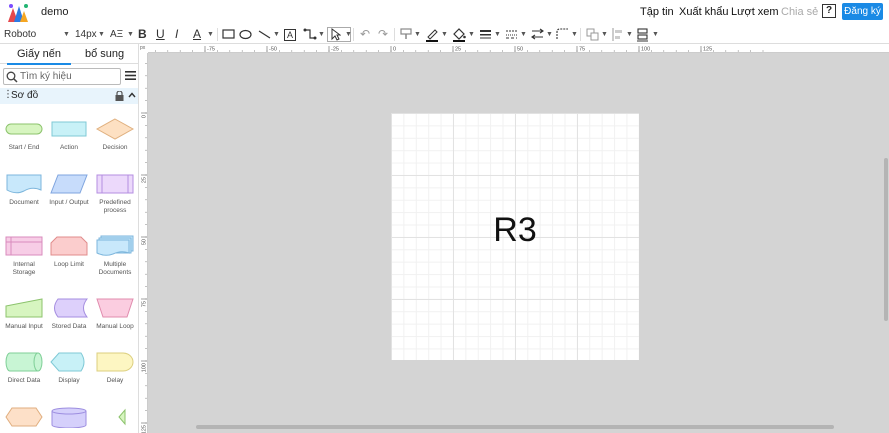 This screenshot has width=889, height=433. I want to click on internal-storage-shape-icon, so click(24, 246).